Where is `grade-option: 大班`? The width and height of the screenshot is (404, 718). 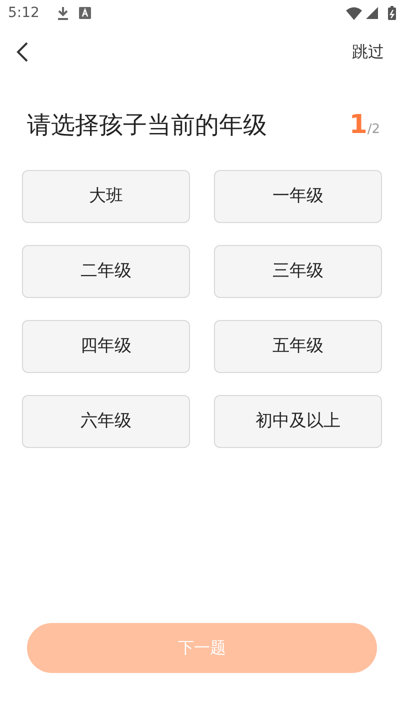
grade-option: 大班 is located at coordinates (106, 196).